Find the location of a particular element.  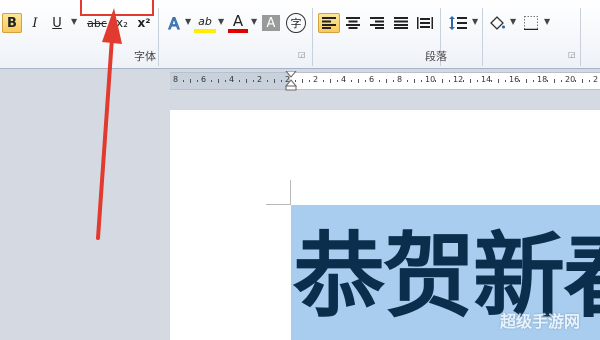

watermark: 超级手游网 is located at coordinates (540, 321).